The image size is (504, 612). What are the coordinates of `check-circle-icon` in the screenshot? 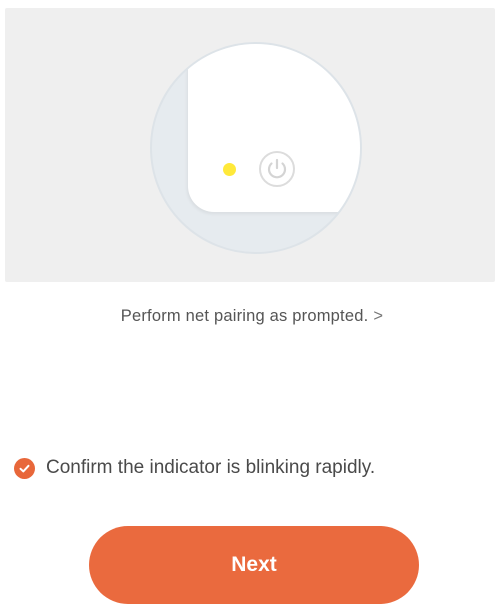 It's located at (24, 468).